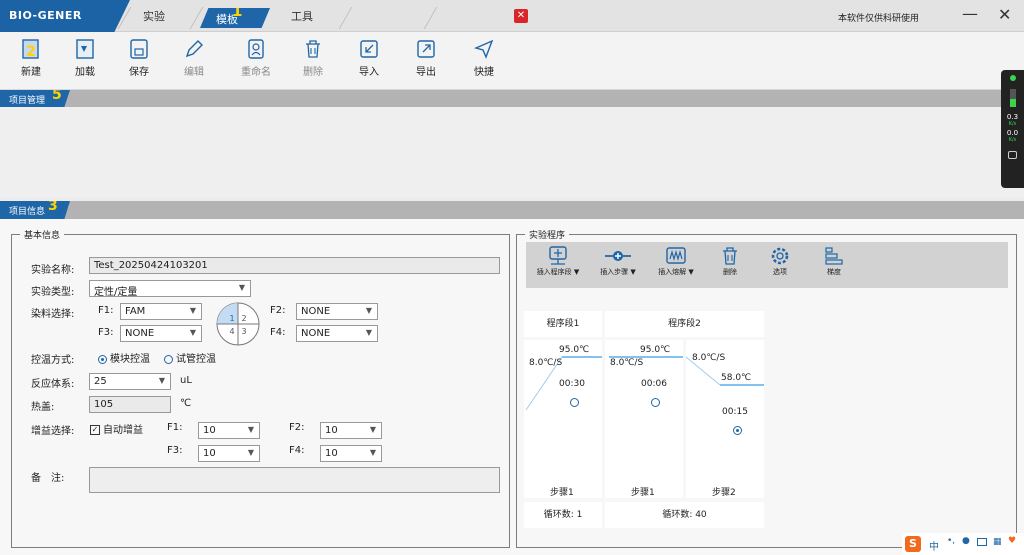  I want to click on radio-selected-icon, so click(102, 359).